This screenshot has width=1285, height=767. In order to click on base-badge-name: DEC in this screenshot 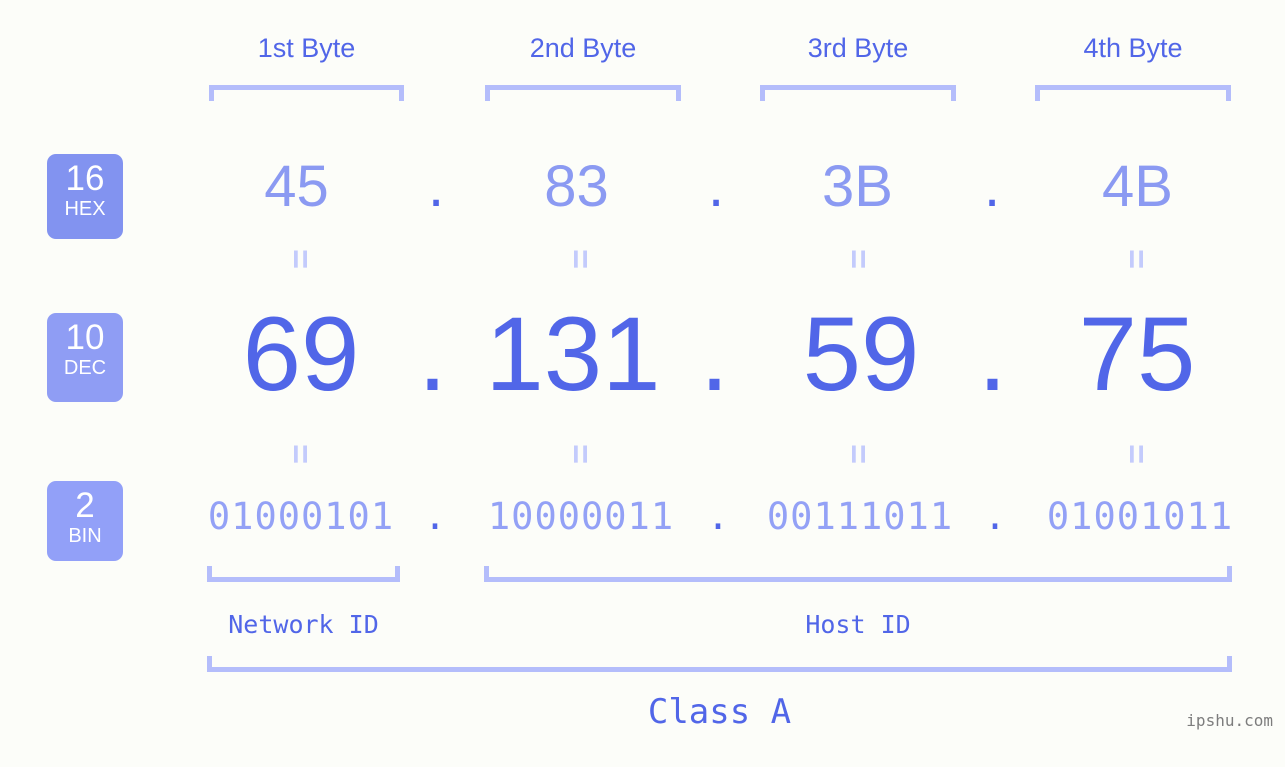, I will do `click(85, 368)`.